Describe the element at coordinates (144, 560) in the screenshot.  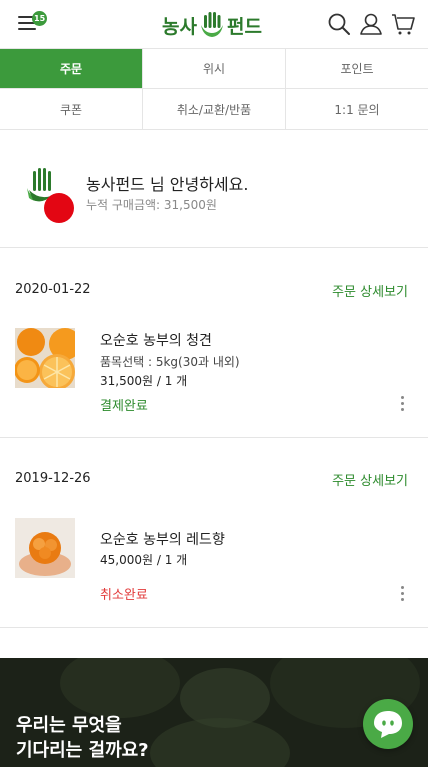
I see `price-quantity: 45,000원 / 1 개` at that location.